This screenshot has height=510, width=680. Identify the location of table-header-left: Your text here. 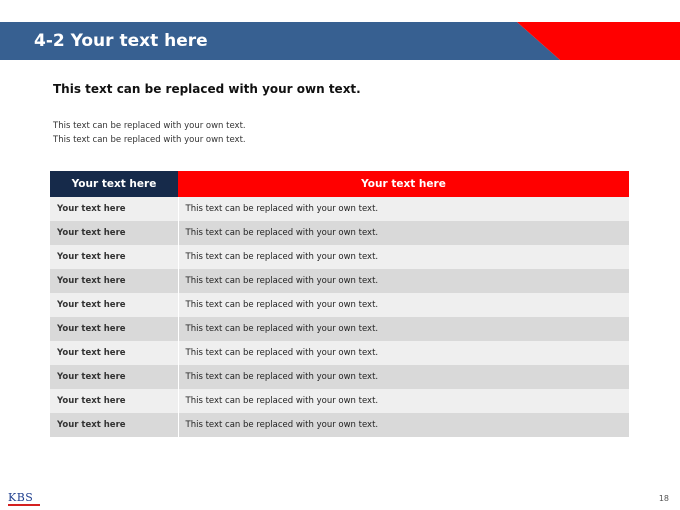
(114, 184).